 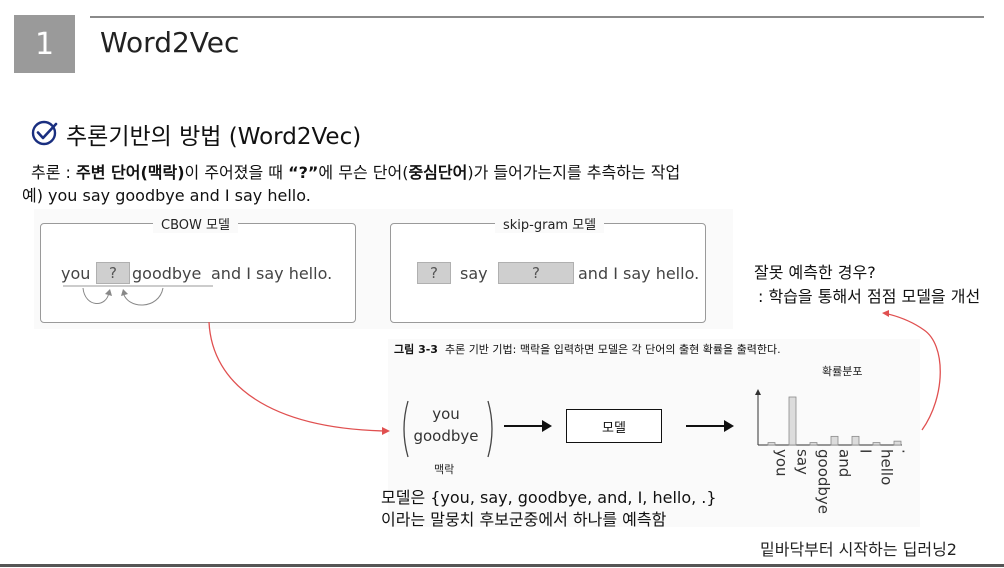 What do you see at coordinates (905, 451) in the screenshot?
I see `chart-tick-label: .` at bounding box center [905, 451].